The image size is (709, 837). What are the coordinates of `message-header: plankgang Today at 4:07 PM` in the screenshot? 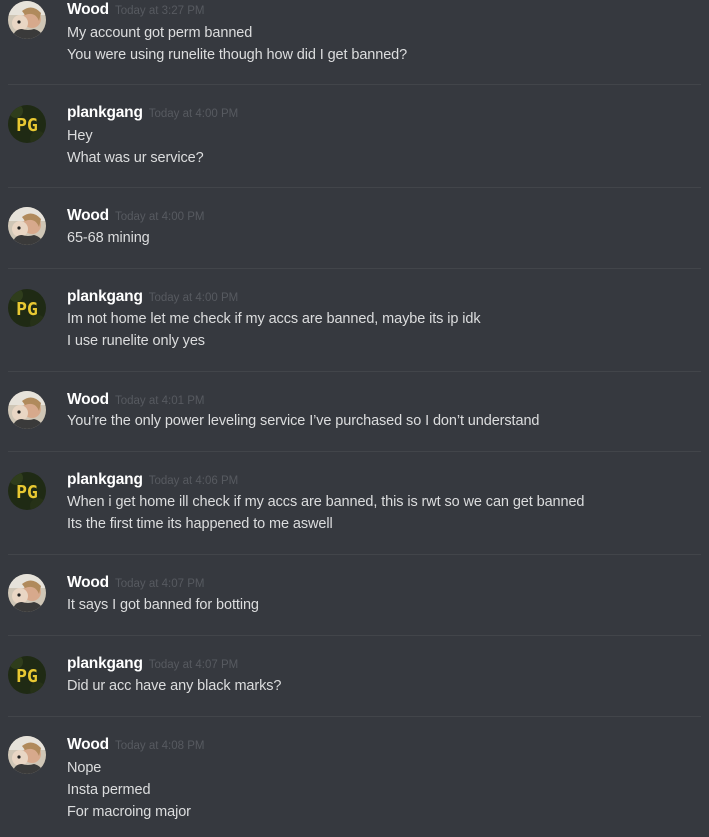 It's located at (152, 665).